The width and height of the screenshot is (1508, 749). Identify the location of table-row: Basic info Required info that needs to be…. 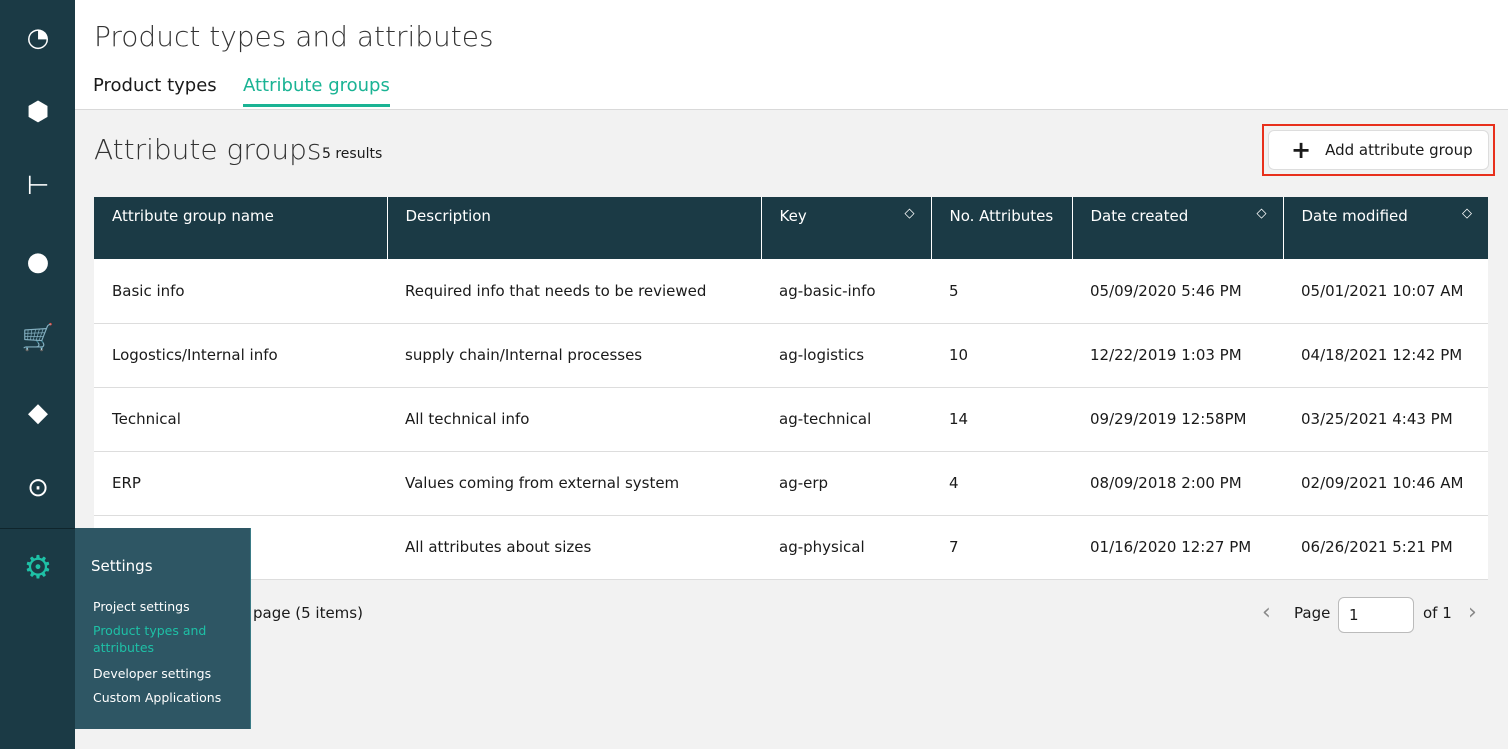
(791, 291).